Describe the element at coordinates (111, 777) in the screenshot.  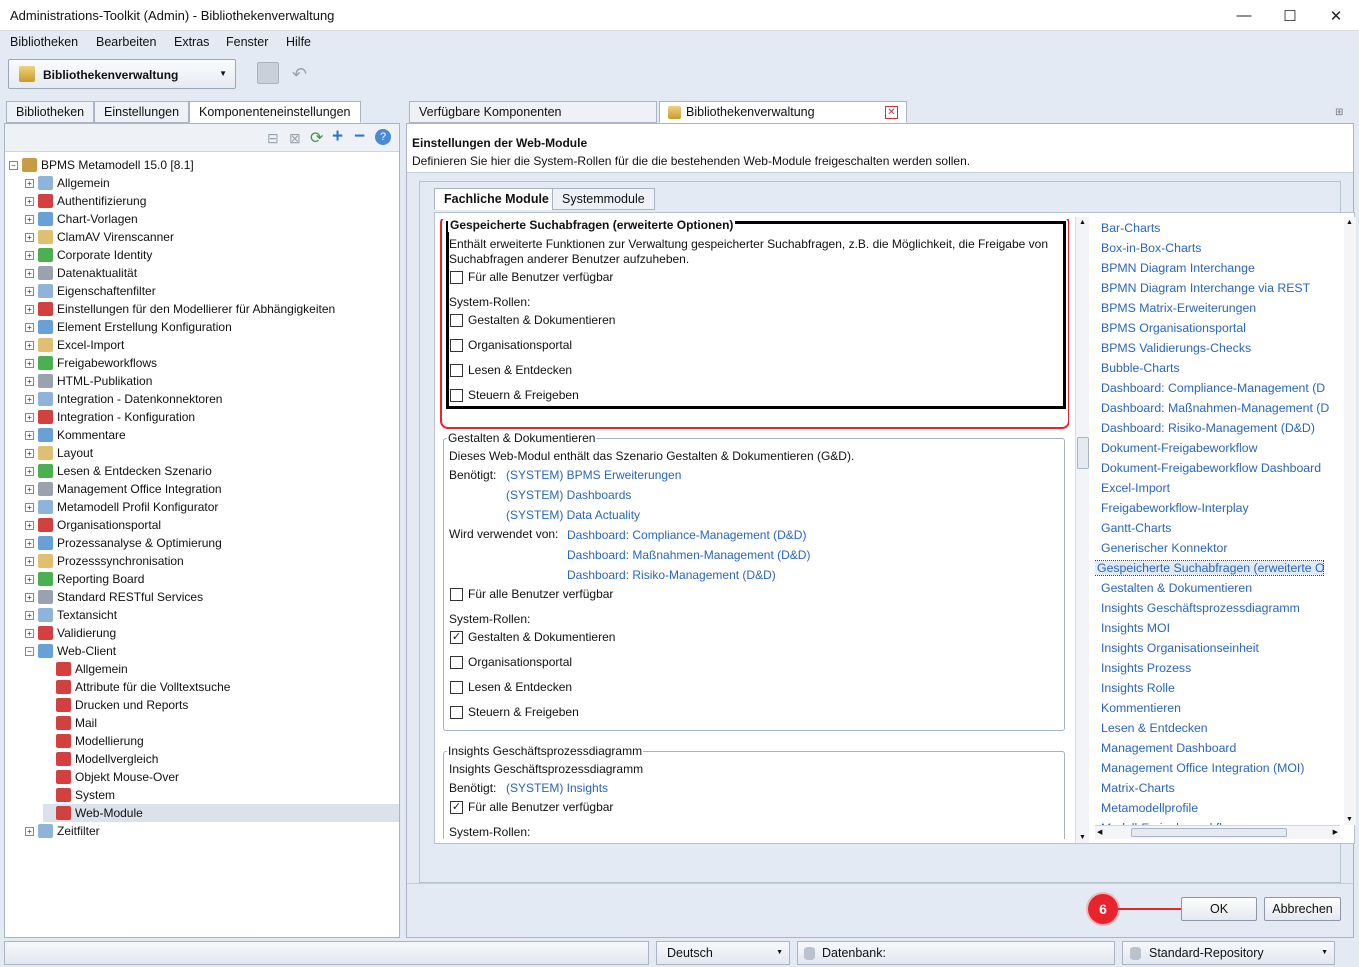
I see `tree-child-item: Objekt Mouse-Over` at that location.